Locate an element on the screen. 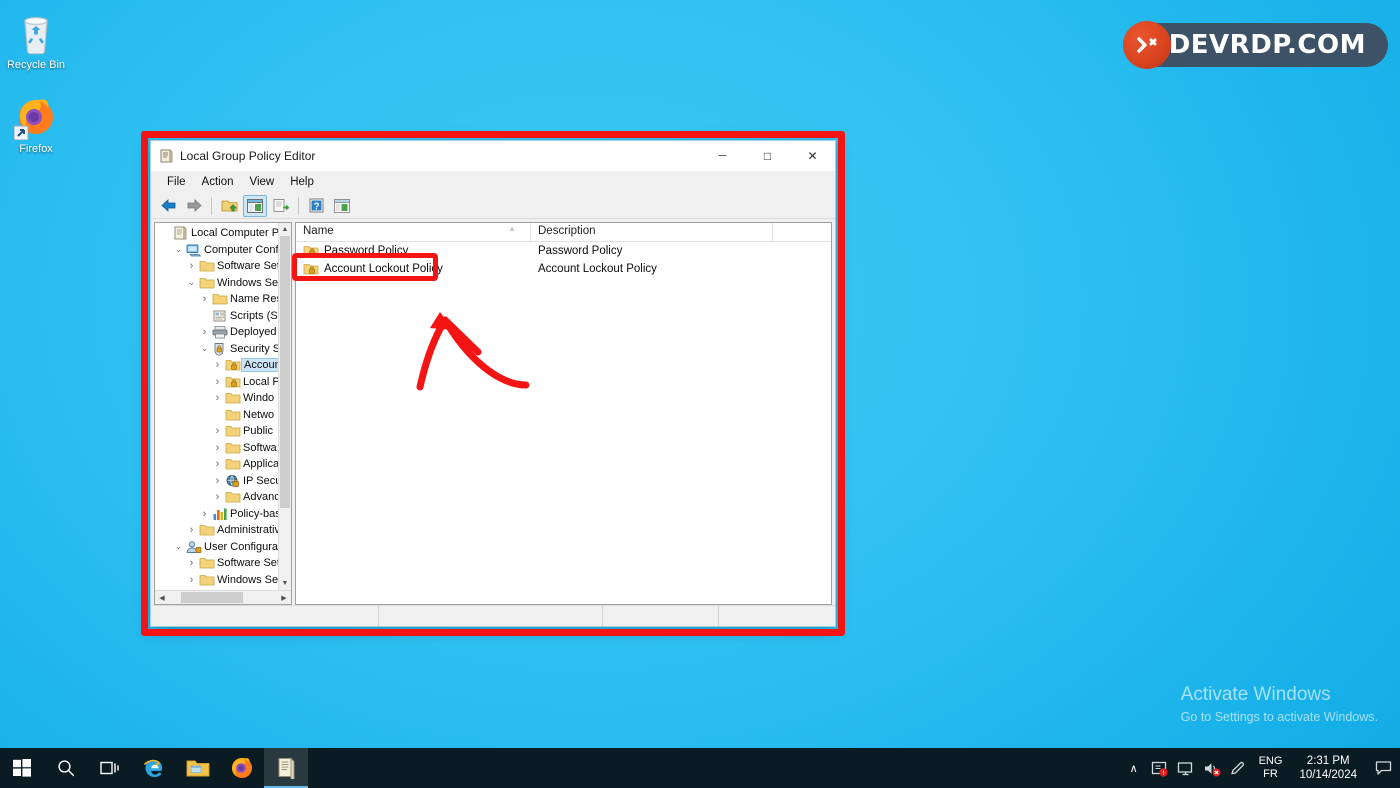 The width and height of the screenshot is (1400, 788). tree-item-policy-bas: › Policy-bas is located at coordinates (223, 514).